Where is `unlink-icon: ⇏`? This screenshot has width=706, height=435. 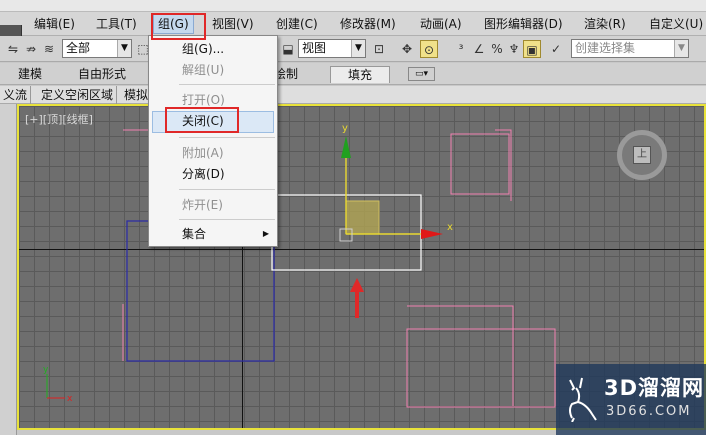
unlink-icon: ⇏ is located at coordinates (31, 49).